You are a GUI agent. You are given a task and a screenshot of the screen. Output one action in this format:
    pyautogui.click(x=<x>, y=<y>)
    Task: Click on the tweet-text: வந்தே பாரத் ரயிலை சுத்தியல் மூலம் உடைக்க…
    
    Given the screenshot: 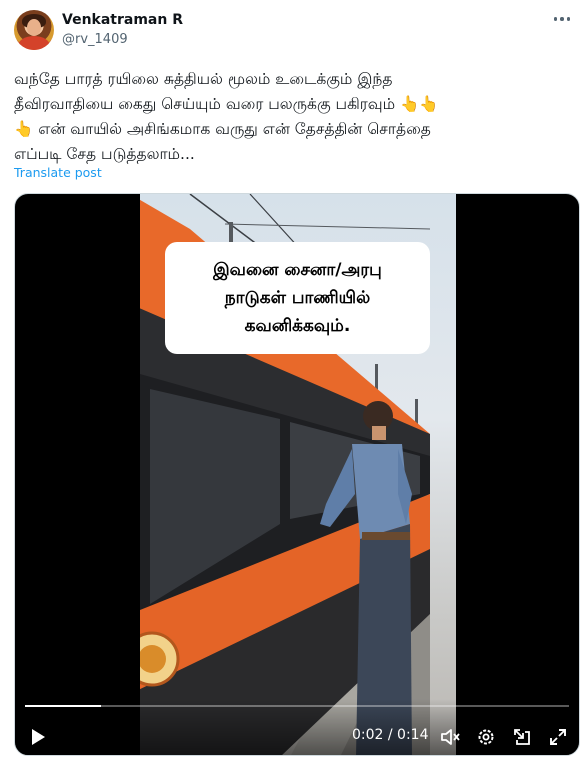 What is the action you would take?
    pyautogui.click(x=294, y=117)
    